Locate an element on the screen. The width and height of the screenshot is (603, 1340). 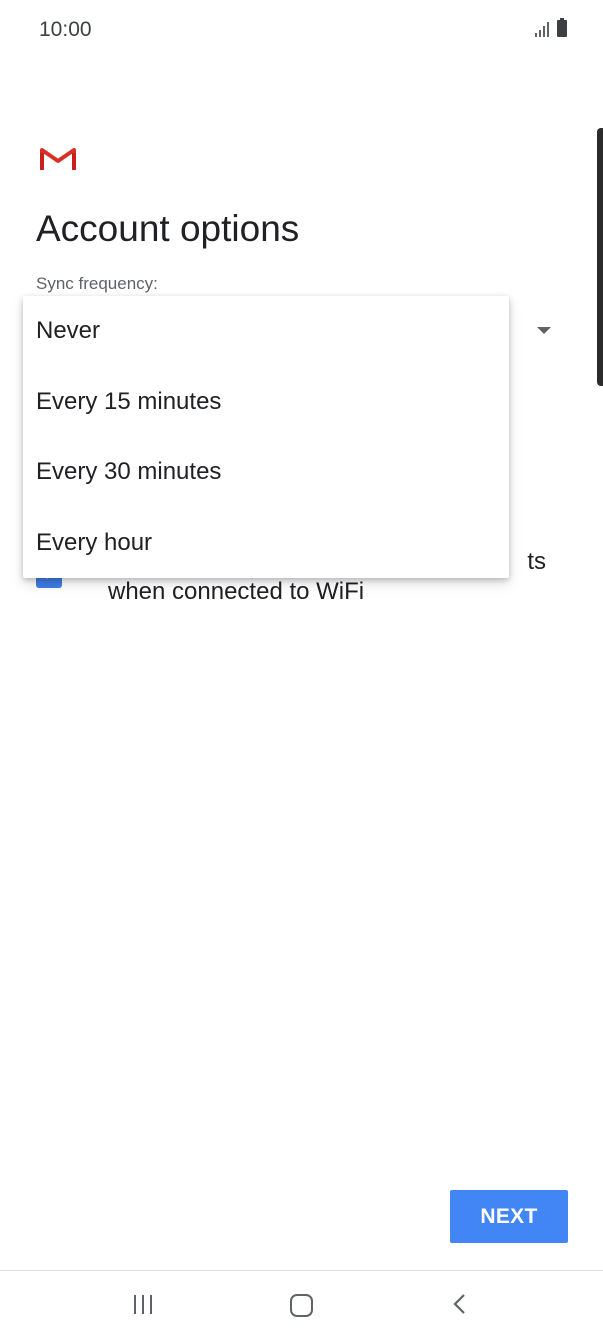
next-button: NEXT is located at coordinates (509, 1216).